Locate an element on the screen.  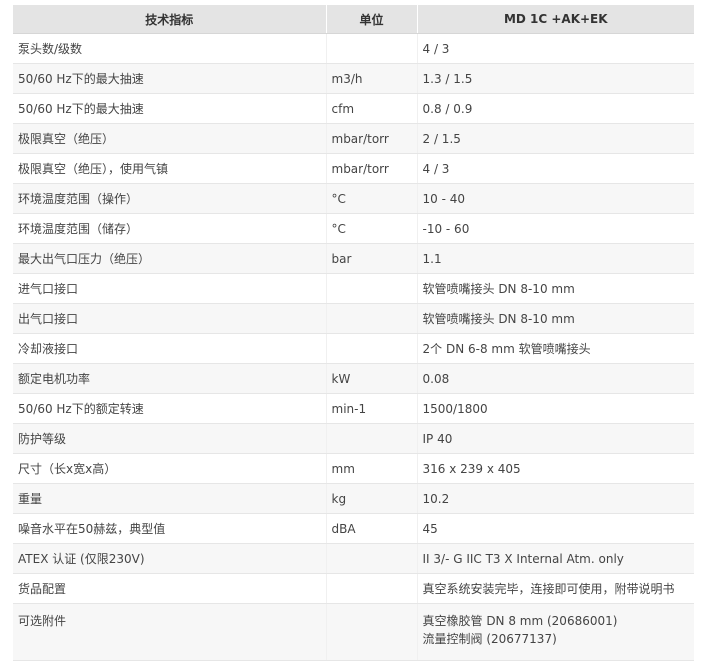
table-row: 最大出气口压力（绝压） bar 1.1 is located at coordinates (353, 258).